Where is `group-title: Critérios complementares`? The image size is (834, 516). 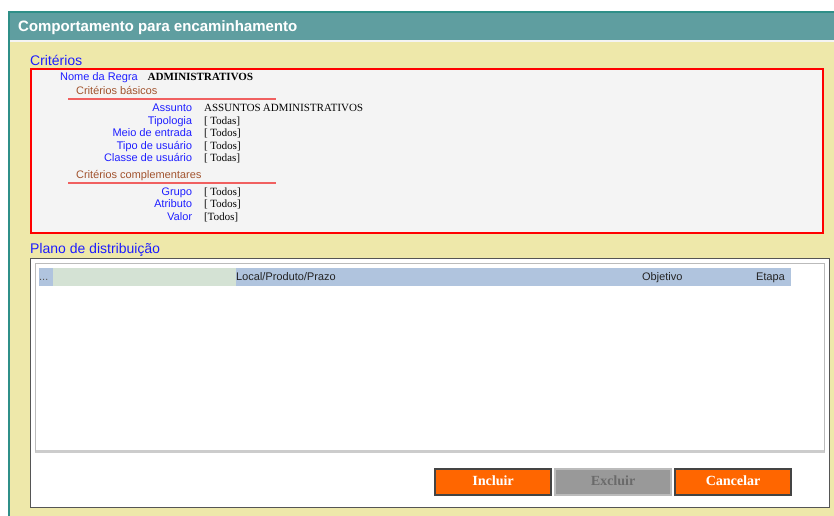 group-title: Critérios complementares is located at coordinates (172, 176).